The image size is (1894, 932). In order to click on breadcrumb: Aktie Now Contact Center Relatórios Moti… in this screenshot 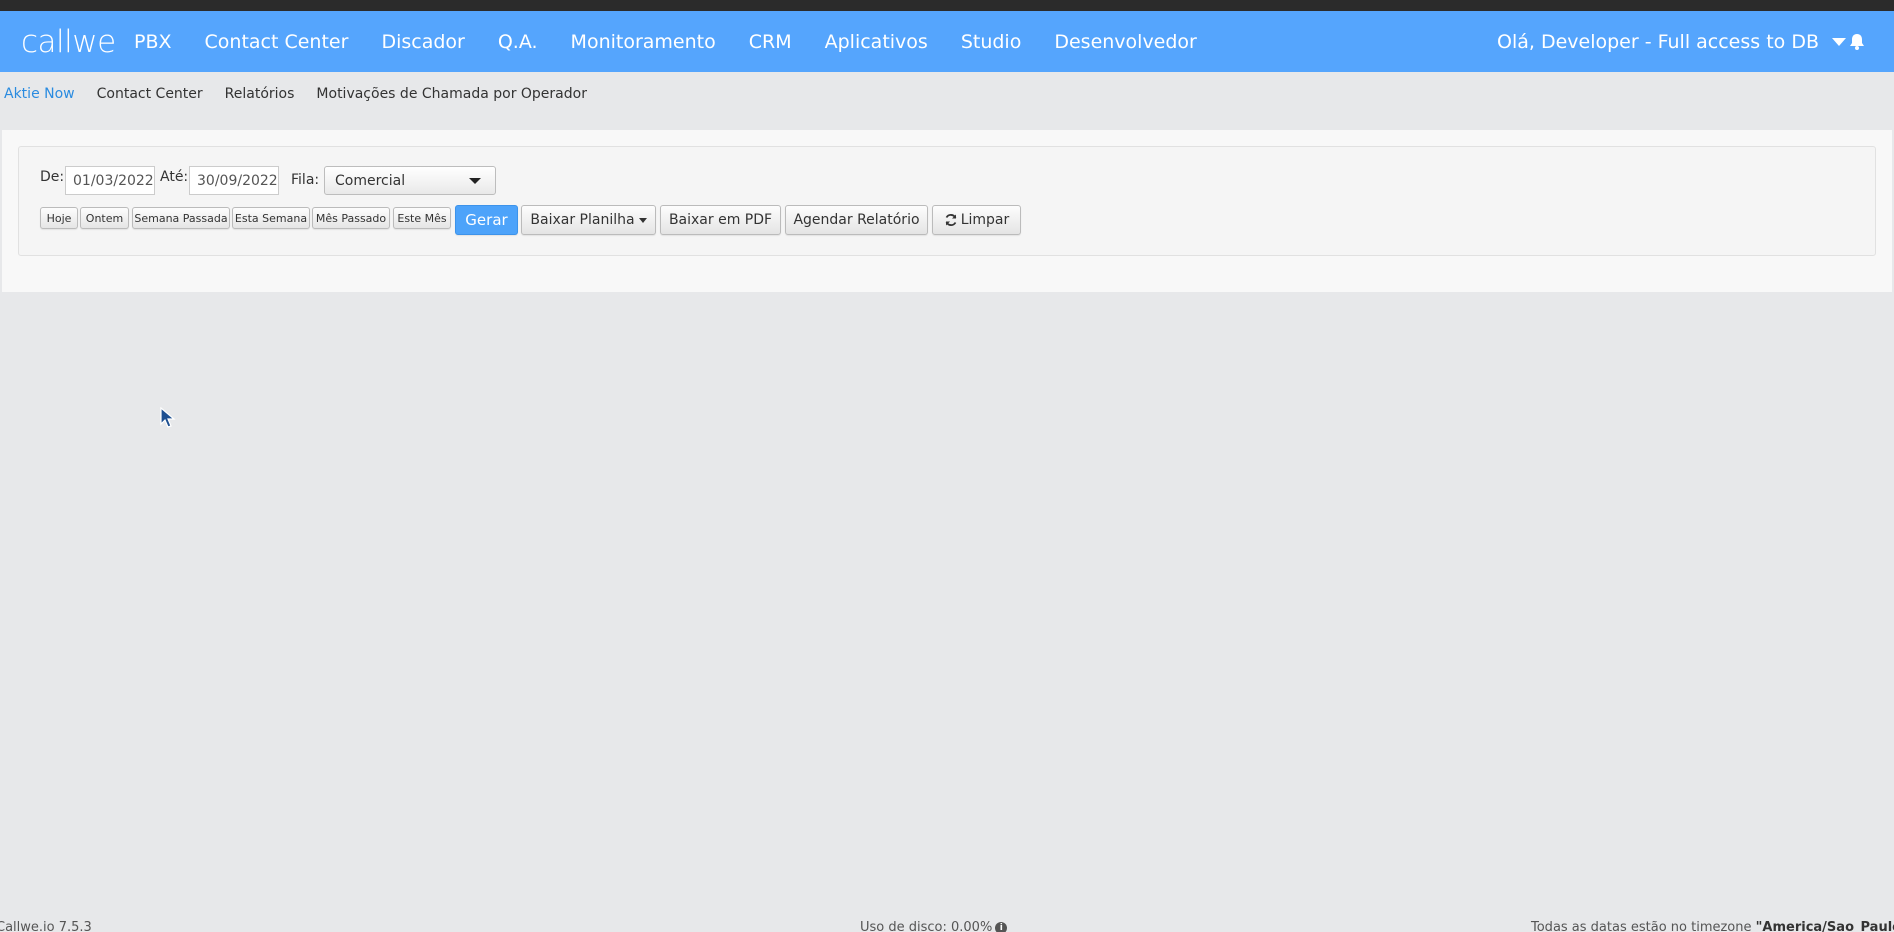, I will do `click(306, 94)`.